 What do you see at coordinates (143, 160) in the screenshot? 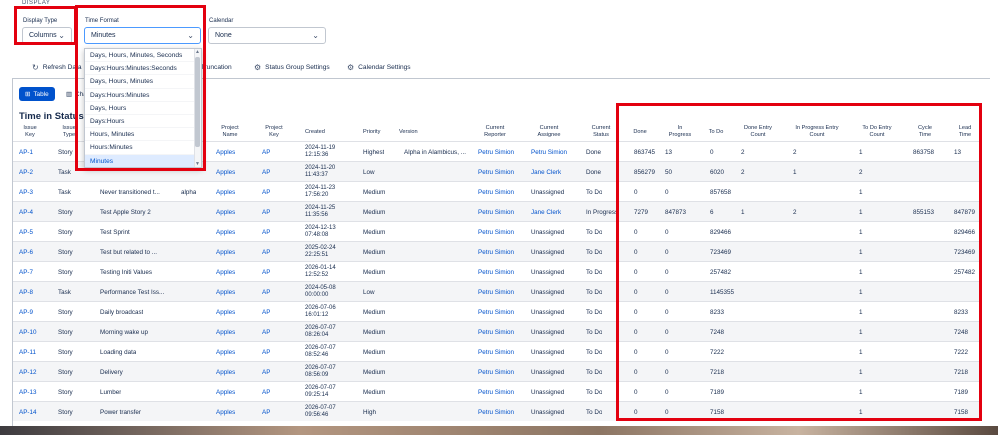
I see `time-format-option: Minutes` at bounding box center [143, 160].